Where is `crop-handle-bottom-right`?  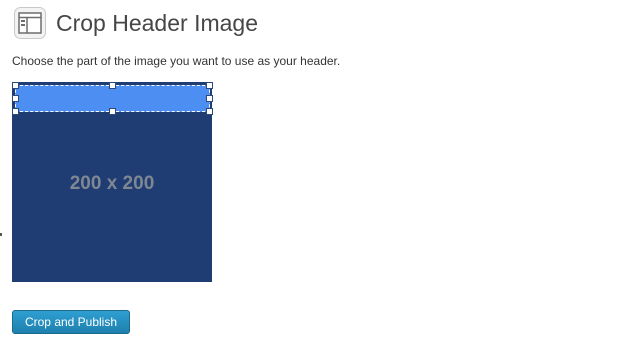
crop-handle-bottom-right is located at coordinates (209, 111).